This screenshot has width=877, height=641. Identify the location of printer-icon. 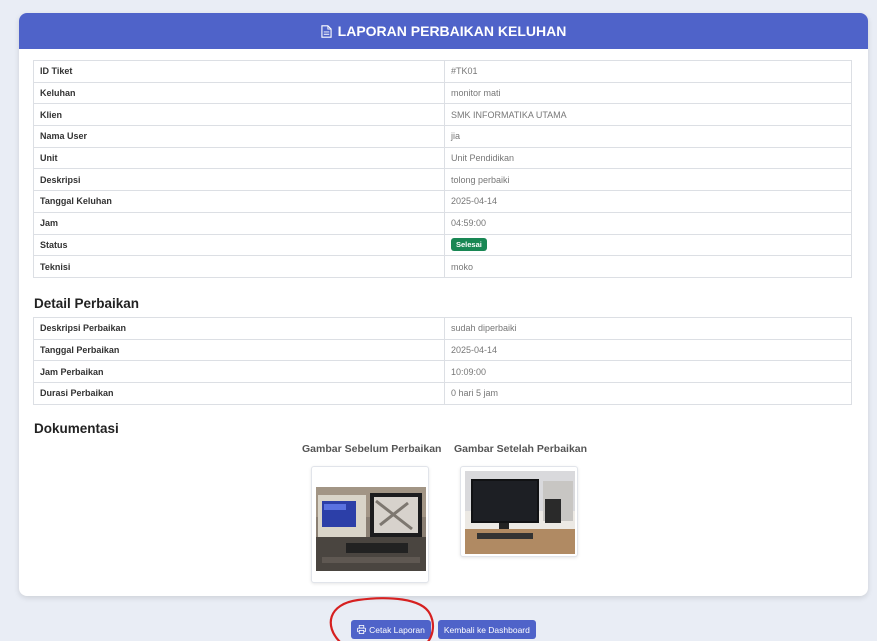
(362, 629).